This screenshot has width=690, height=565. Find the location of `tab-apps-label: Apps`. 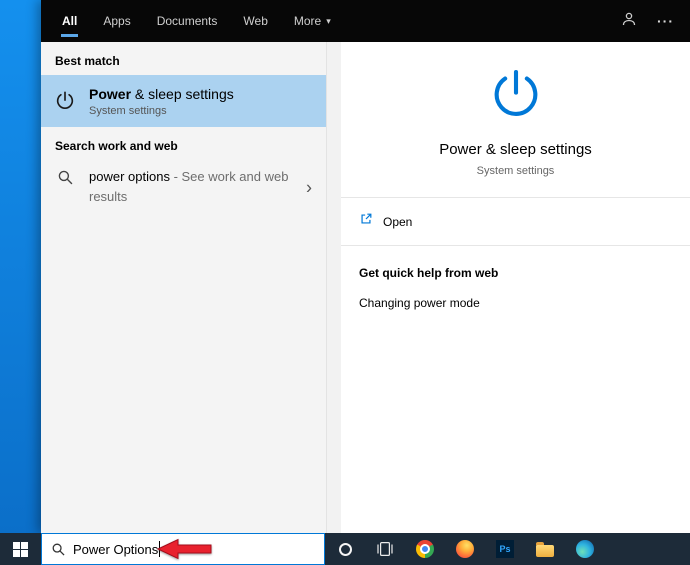

tab-apps-label: Apps is located at coordinates (117, 21).